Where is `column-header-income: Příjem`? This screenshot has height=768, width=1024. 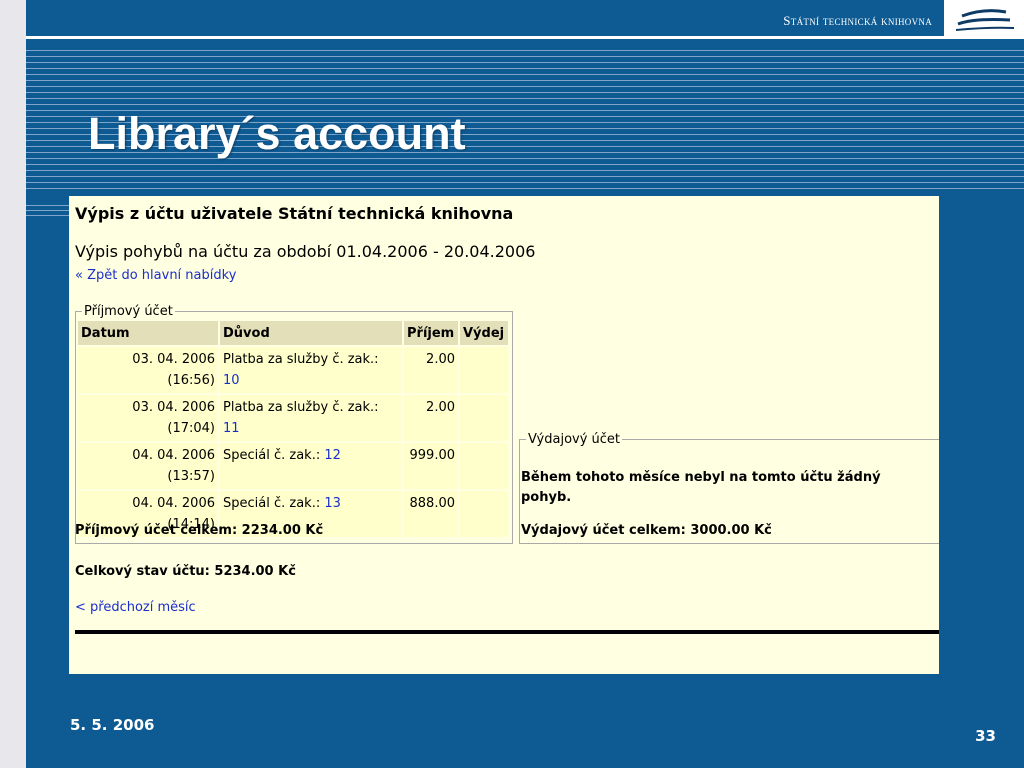 column-header-income: Příjem is located at coordinates (431, 333).